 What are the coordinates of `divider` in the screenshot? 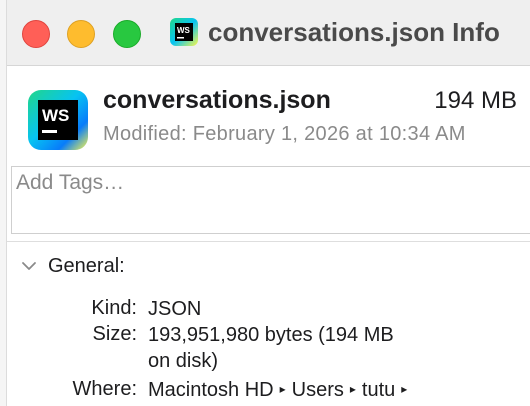 It's located at (268, 241).